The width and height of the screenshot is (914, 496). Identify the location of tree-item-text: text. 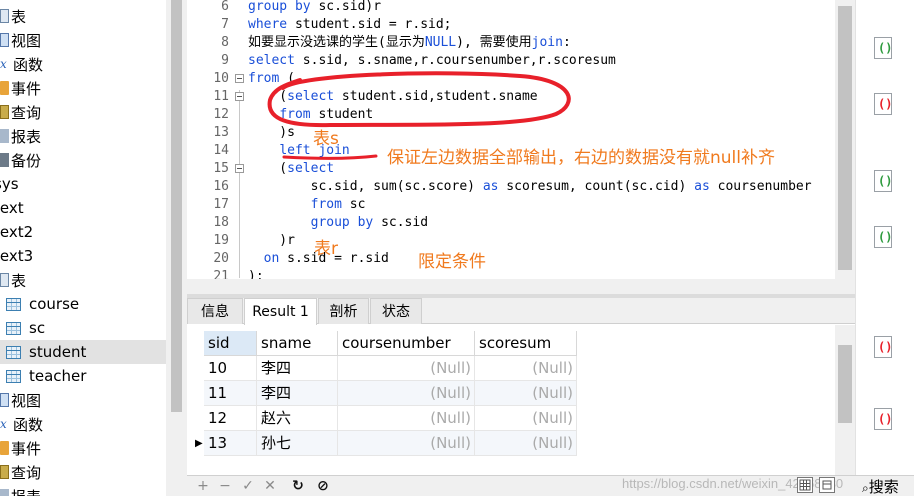
(80, 208).